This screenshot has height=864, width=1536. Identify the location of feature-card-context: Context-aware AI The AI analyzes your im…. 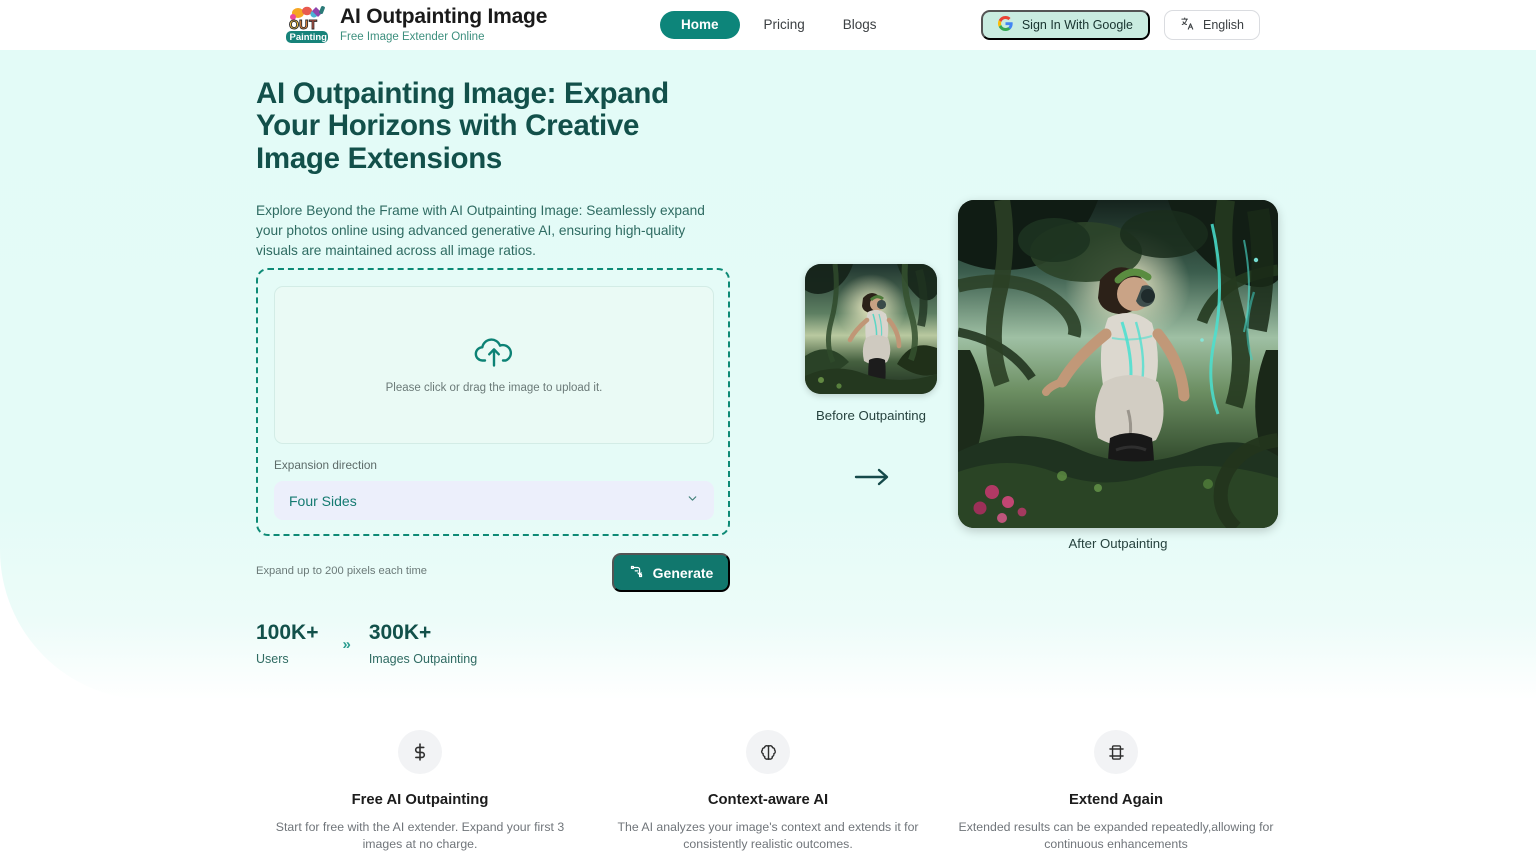
(768, 791).